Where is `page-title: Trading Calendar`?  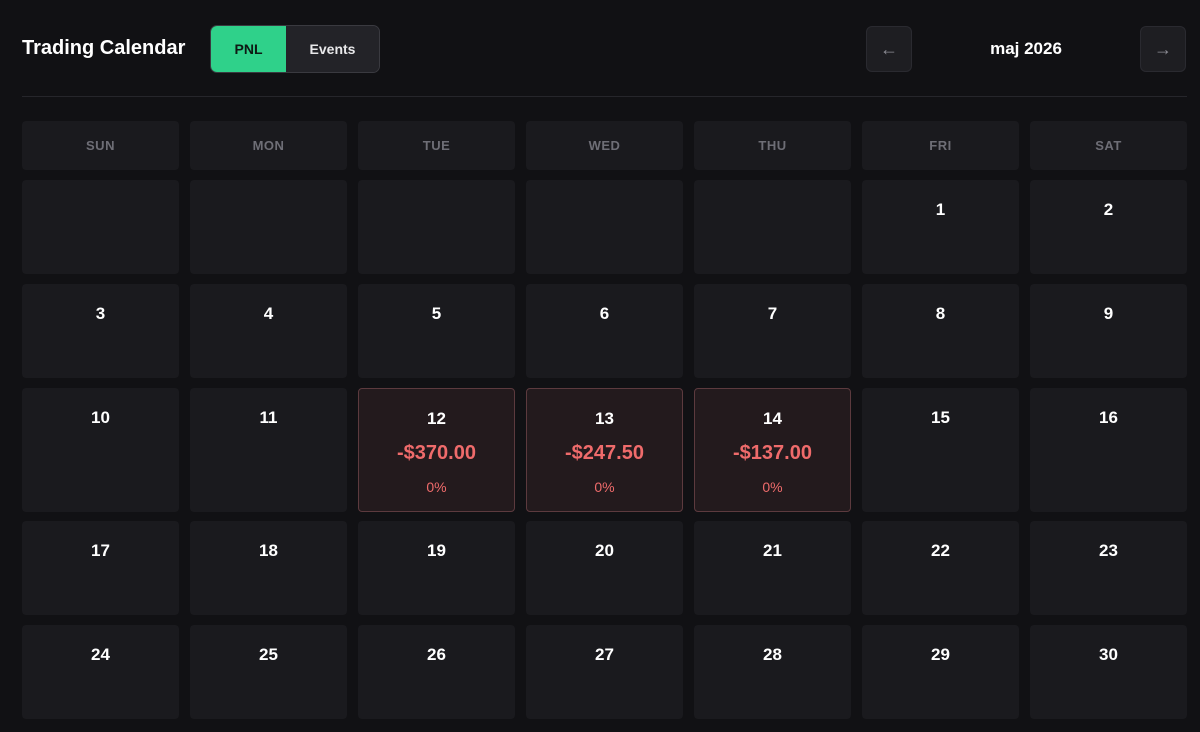 page-title: Trading Calendar is located at coordinates (104, 48).